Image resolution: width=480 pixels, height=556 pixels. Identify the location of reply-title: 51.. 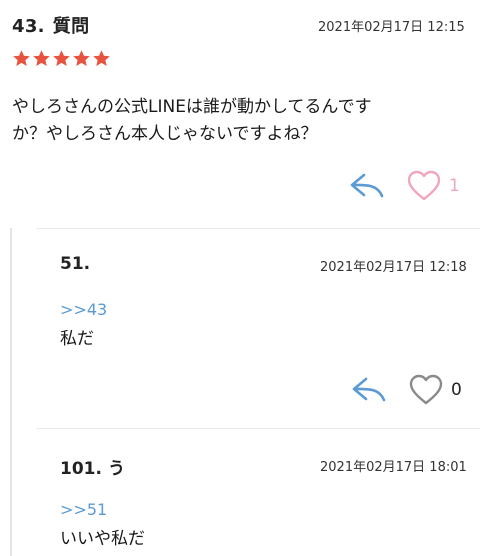
(78, 264).